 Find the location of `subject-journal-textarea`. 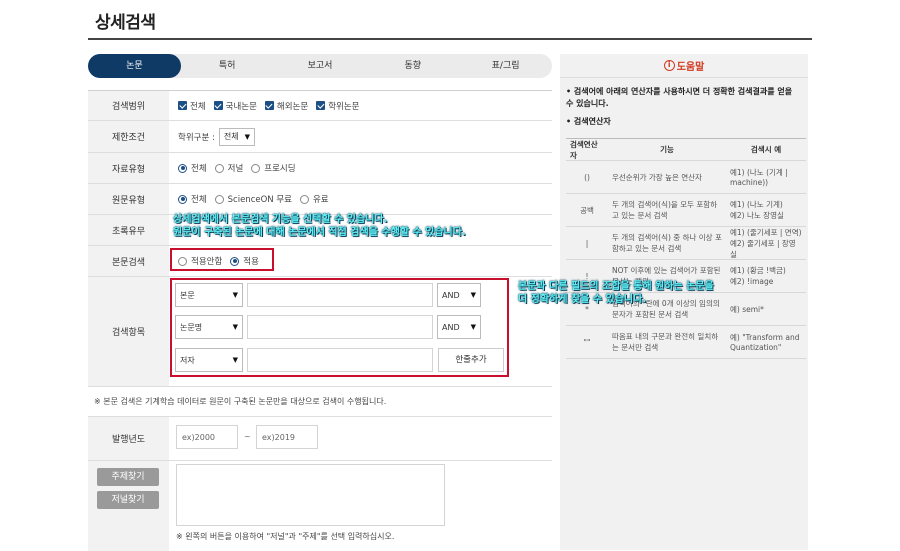

subject-journal-textarea is located at coordinates (310, 495).